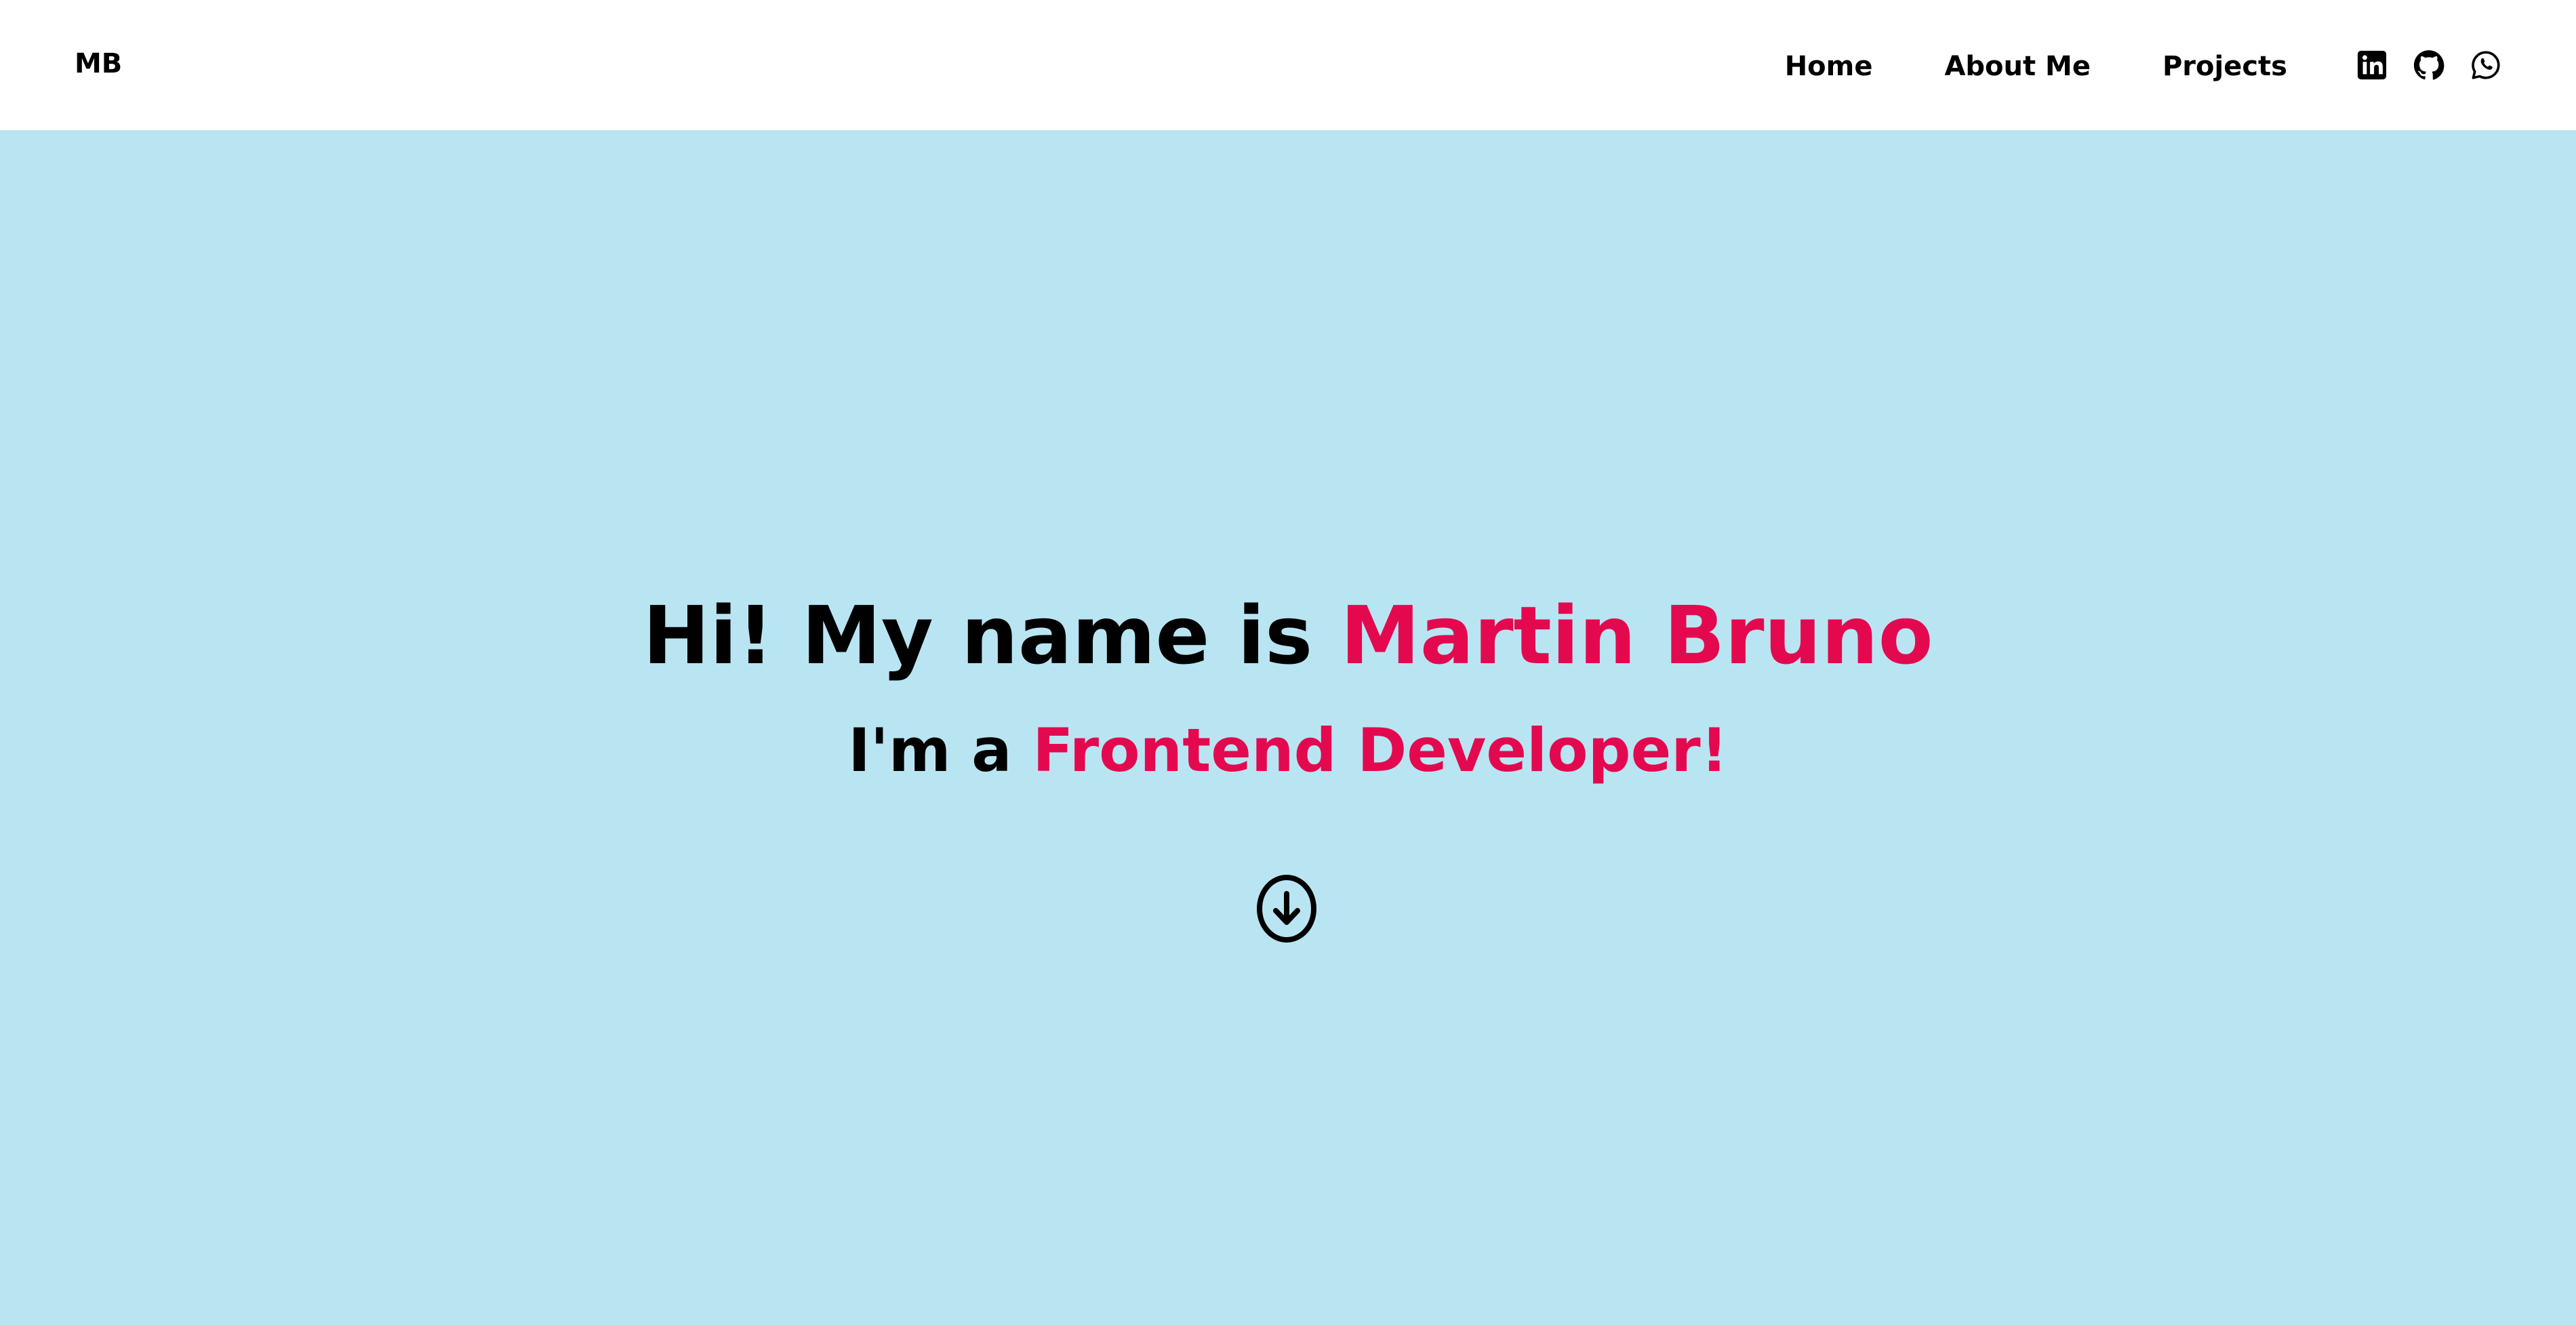 The image size is (2576, 1325). I want to click on hero-greeting: Hi! My name is, so click(992, 636).